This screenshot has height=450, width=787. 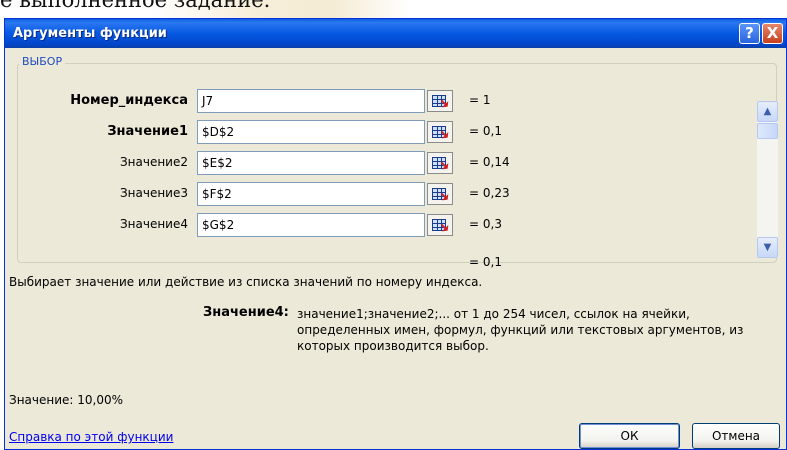 What do you see at coordinates (629, 436) in the screenshot?
I see `ok-button: ОК` at bounding box center [629, 436].